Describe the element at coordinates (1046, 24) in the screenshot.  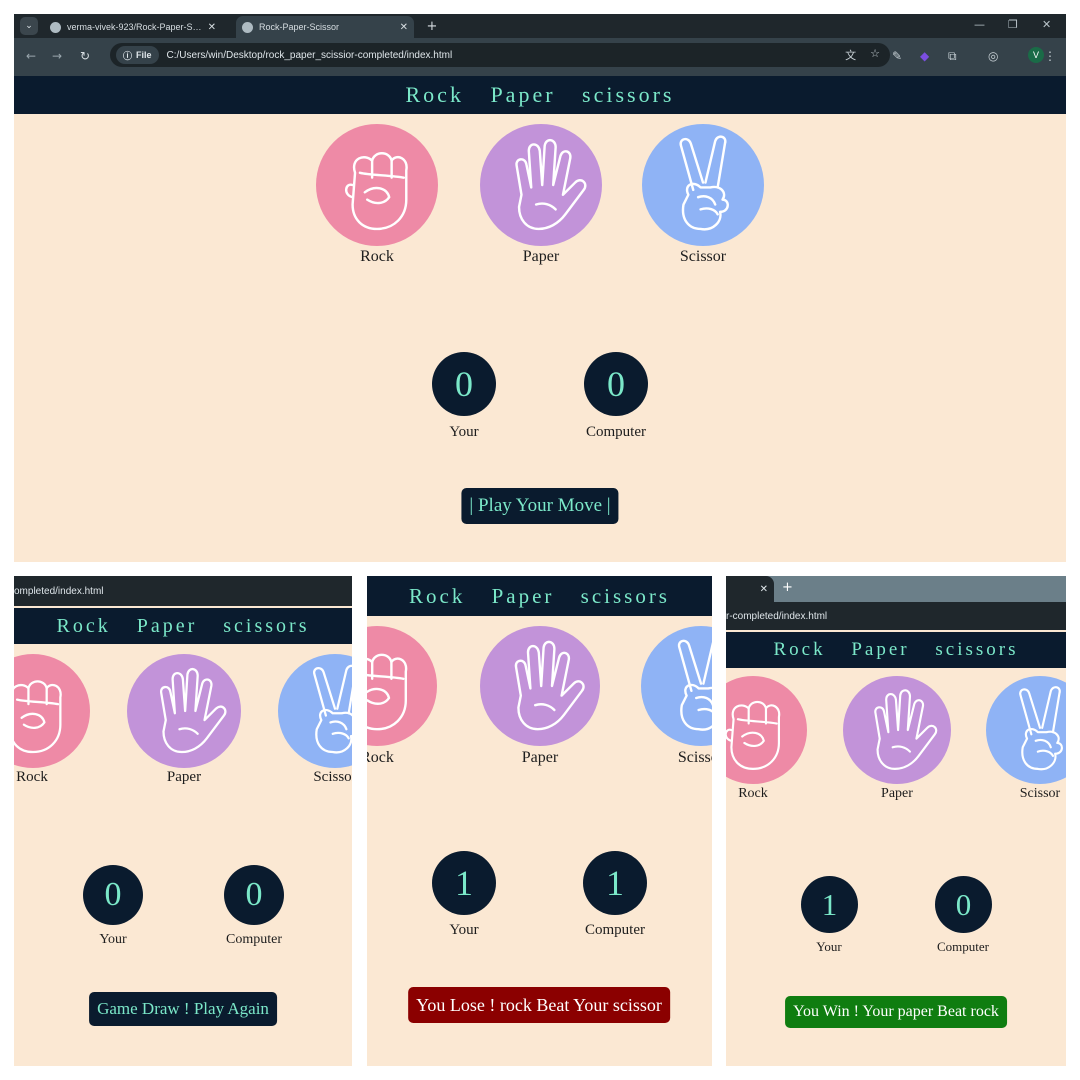
I see `window-close-icon: ✕` at that location.